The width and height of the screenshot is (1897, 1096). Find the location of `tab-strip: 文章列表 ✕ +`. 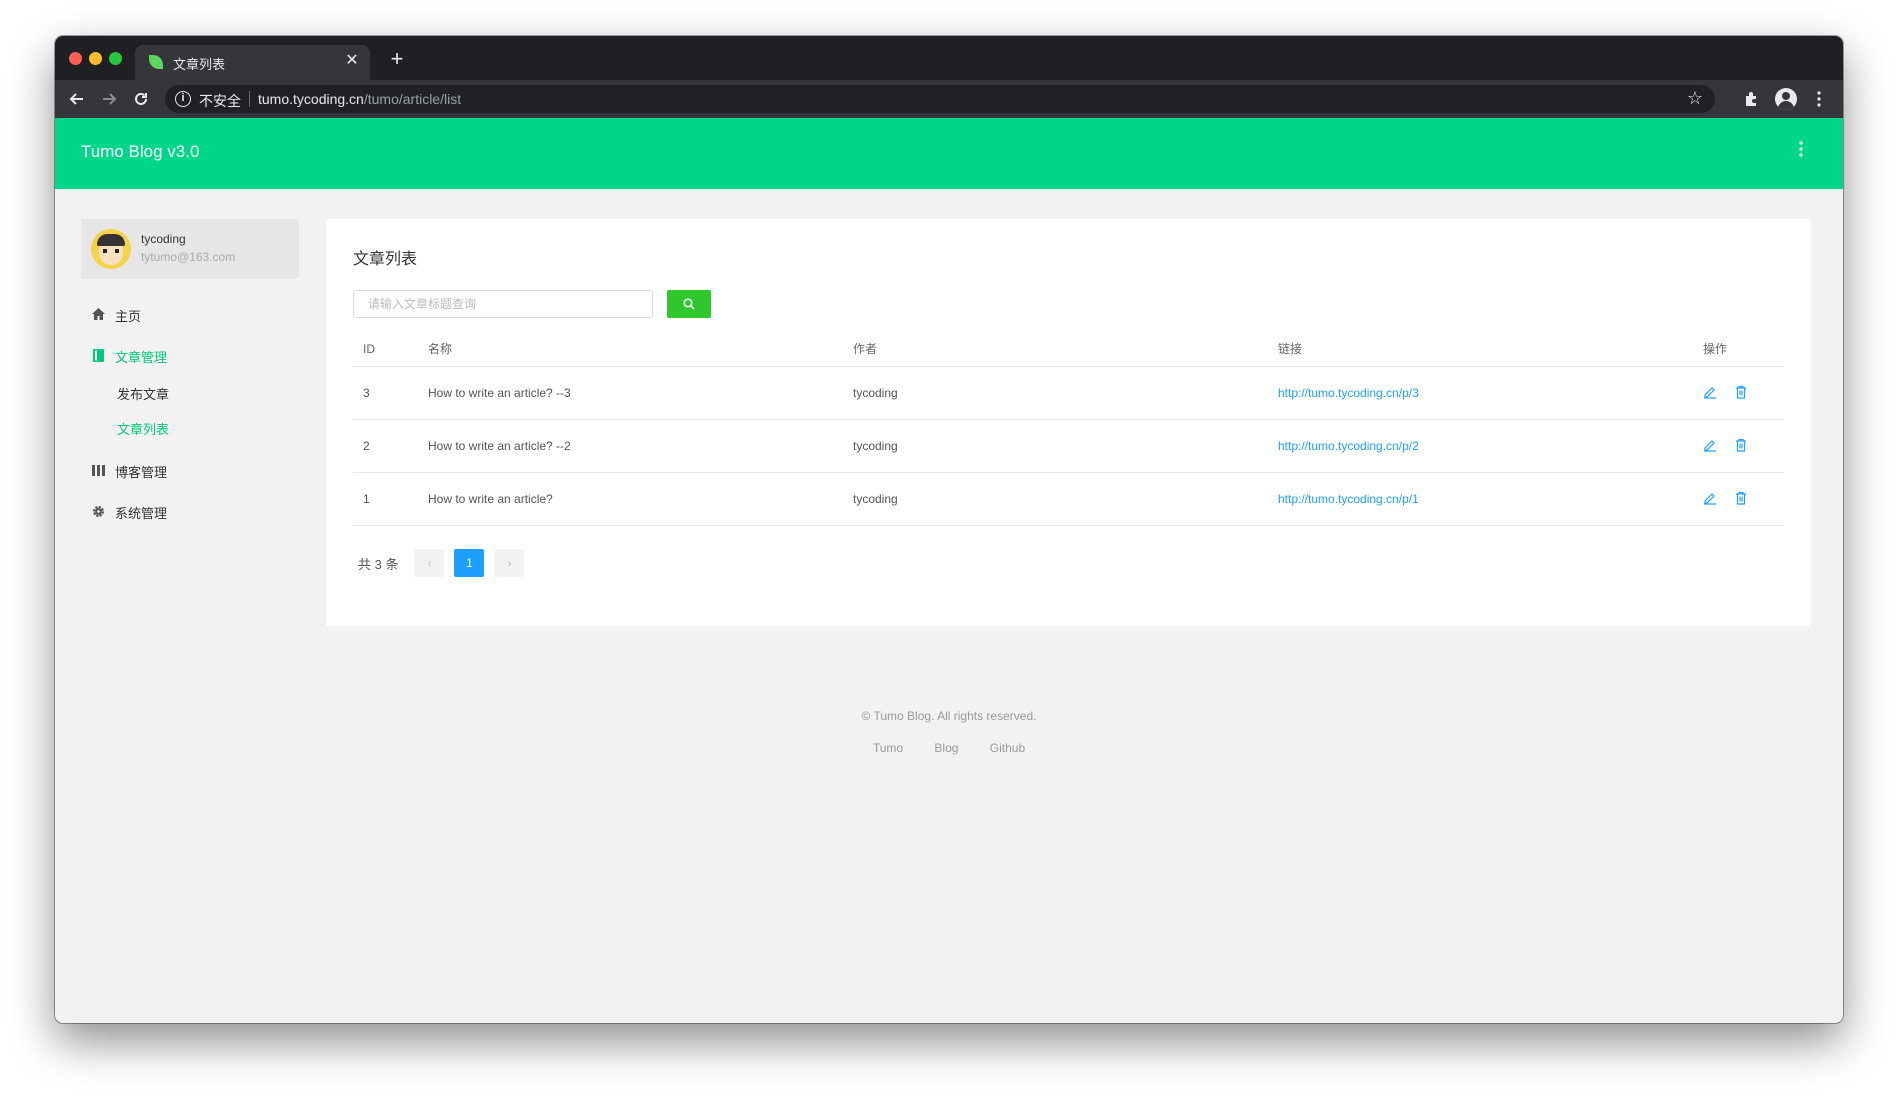

tab-strip: 文章列表 ✕ + is located at coordinates (949, 58).